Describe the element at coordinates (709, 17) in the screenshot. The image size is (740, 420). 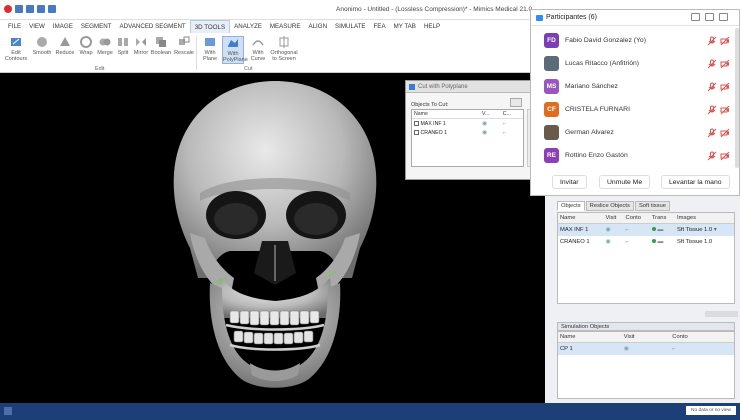
I see `minimize-icon` at that location.